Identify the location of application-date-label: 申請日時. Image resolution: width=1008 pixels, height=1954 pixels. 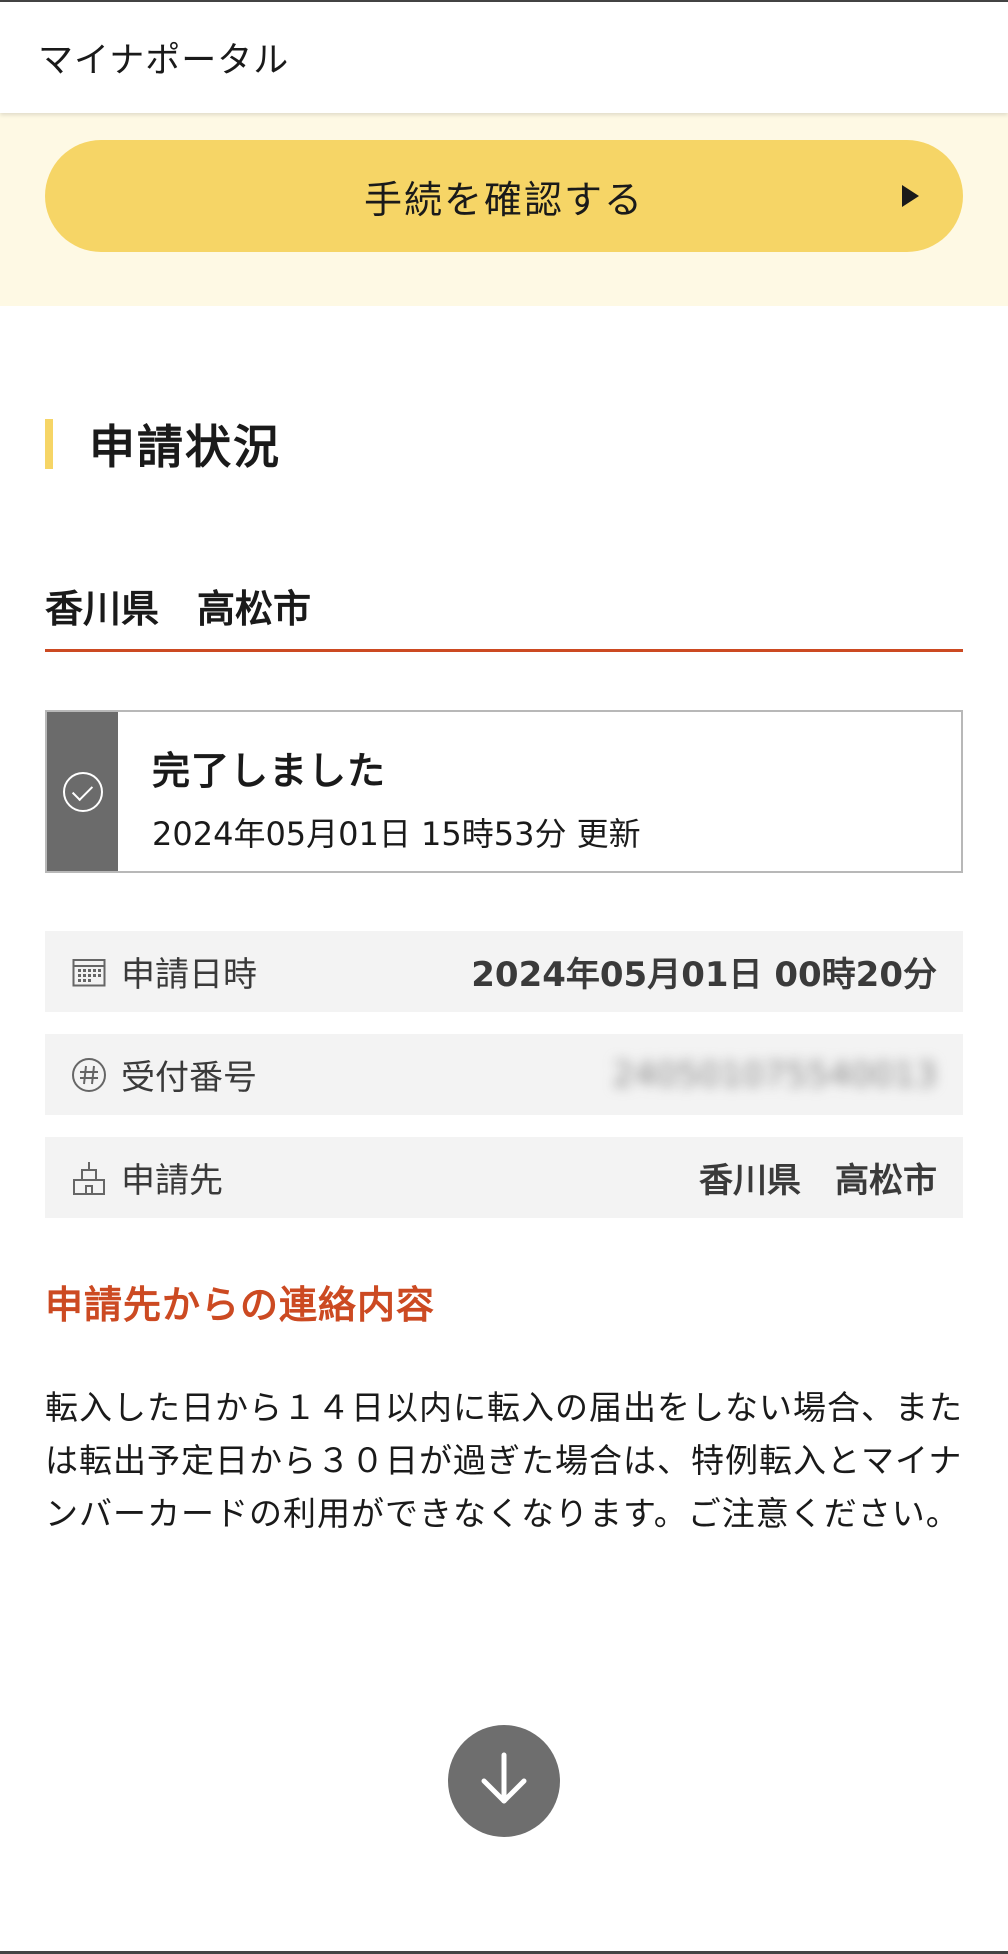
(189, 975).